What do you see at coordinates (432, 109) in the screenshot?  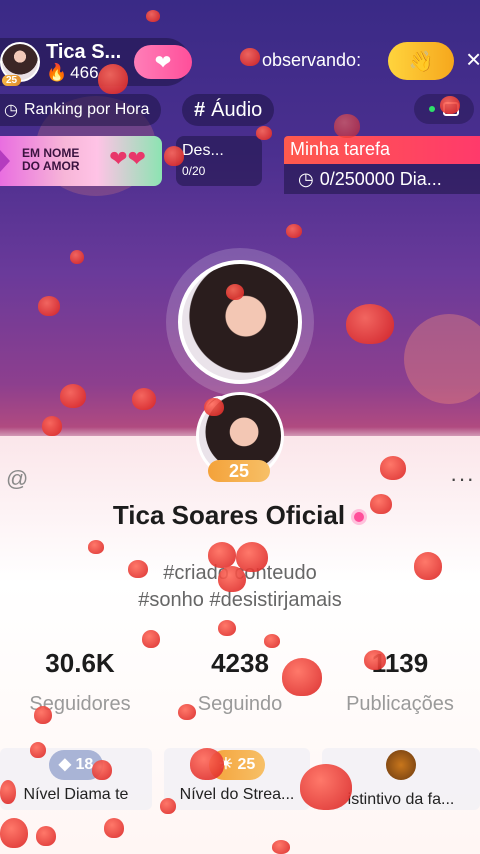 I see `live-dot-icon` at bounding box center [432, 109].